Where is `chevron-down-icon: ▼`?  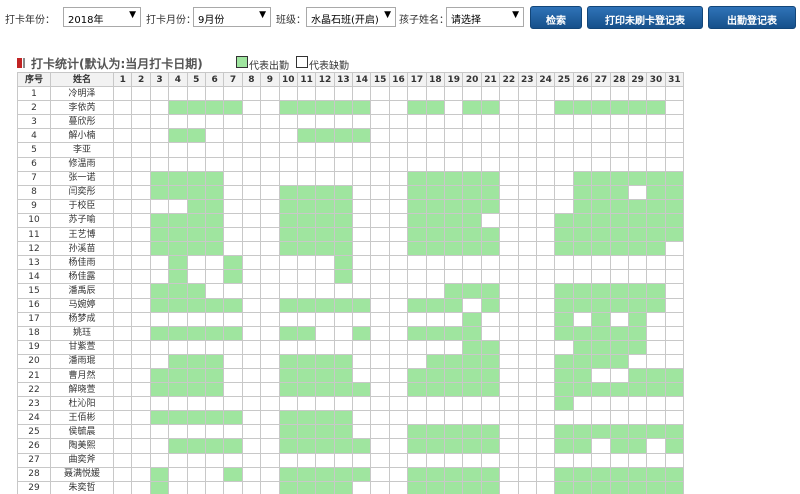
chevron-down-icon: ▼ is located at coordinates (515, 15).